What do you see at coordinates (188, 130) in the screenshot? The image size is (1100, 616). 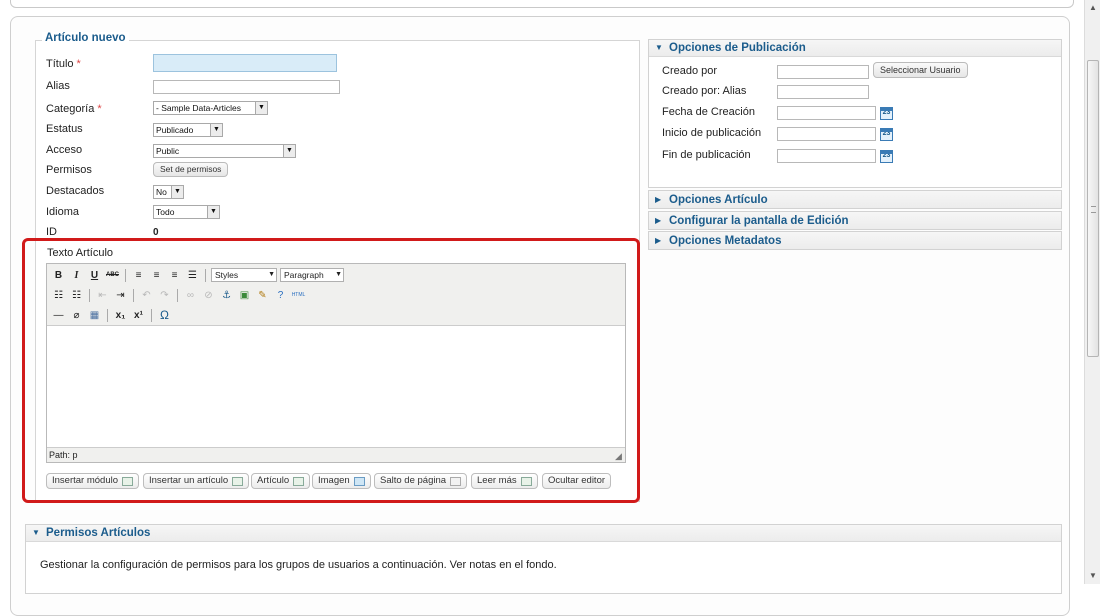 I see `estatus-select: Publicado ▼` at bounding box center [188, 130].